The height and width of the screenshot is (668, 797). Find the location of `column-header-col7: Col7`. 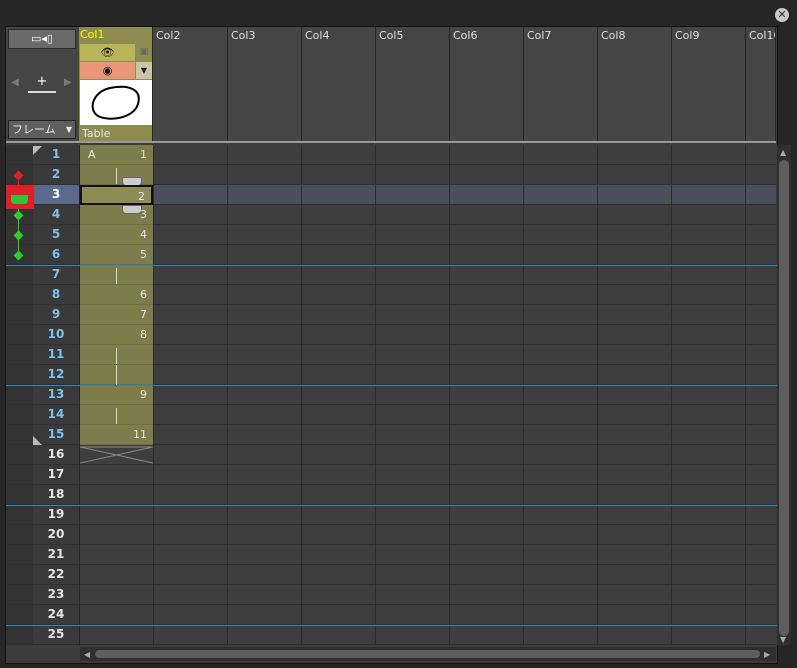

column-header-col7: Col7 is located at coordinates (561, 84).